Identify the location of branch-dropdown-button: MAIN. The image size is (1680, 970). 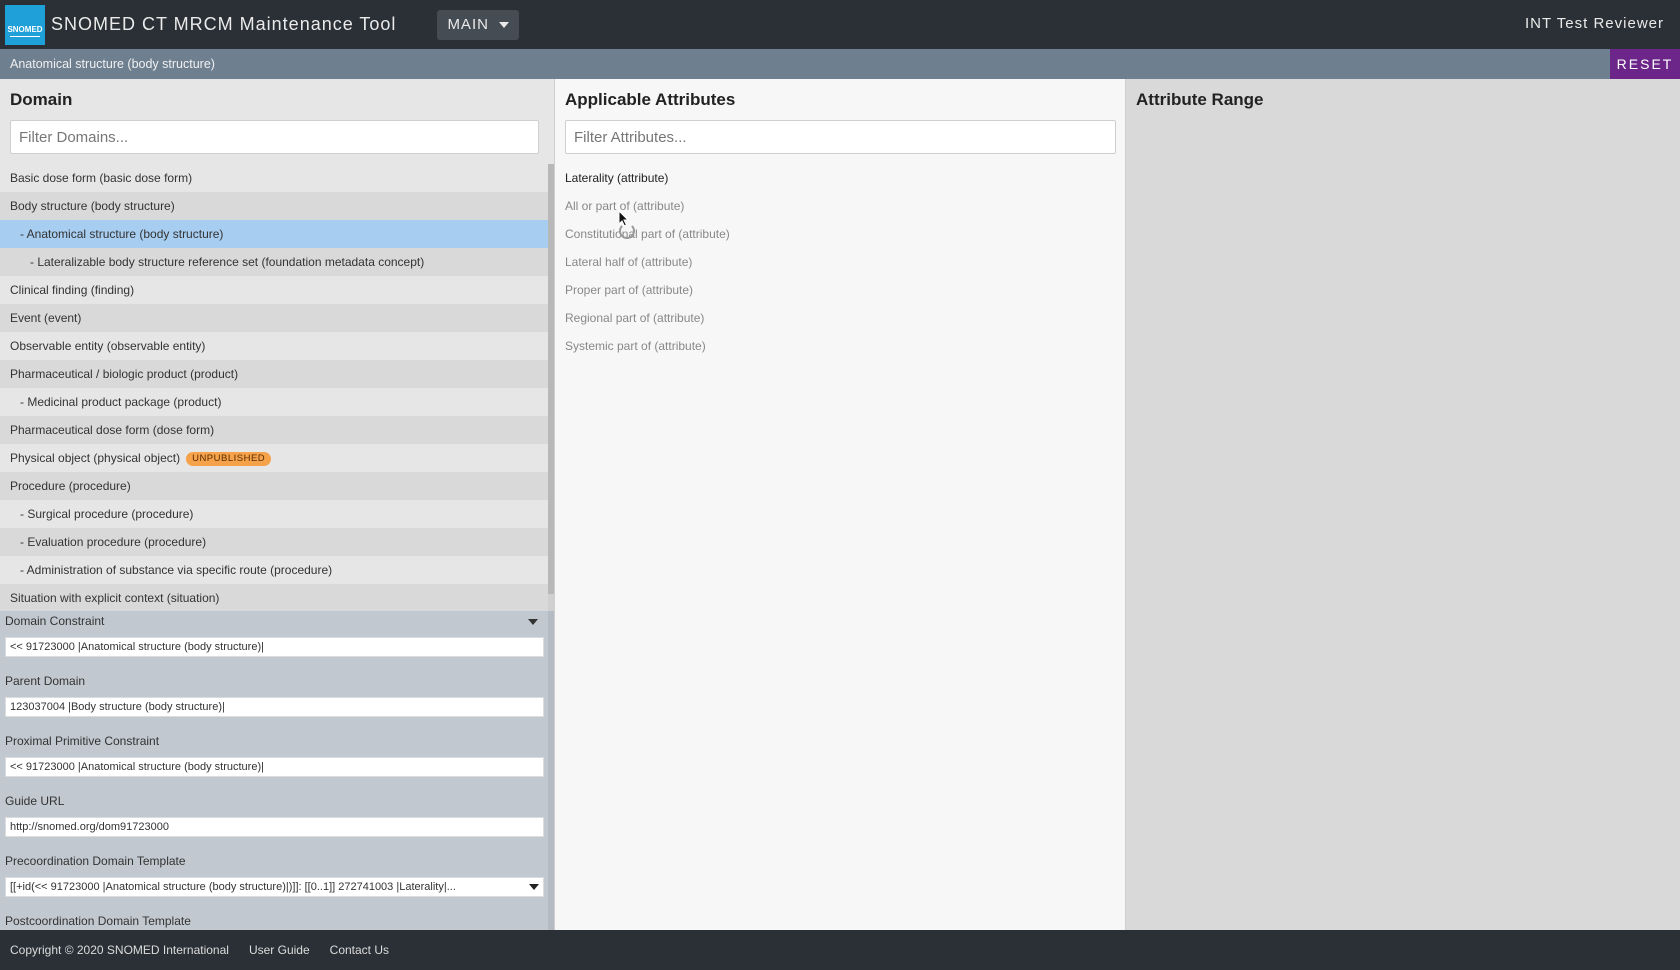
(478, 24).